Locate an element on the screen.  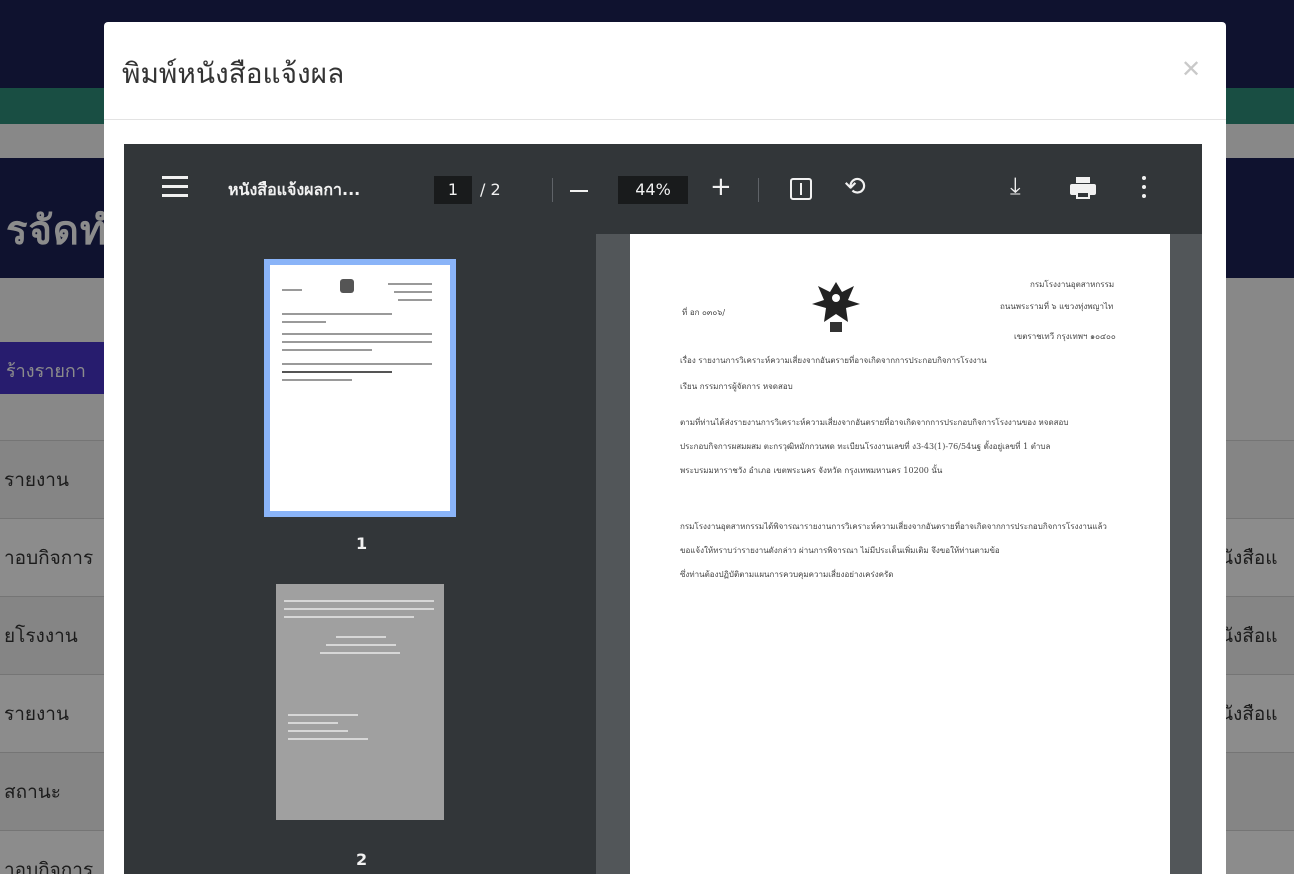
zoom-input: 44% is located at coordinates (653, 190).